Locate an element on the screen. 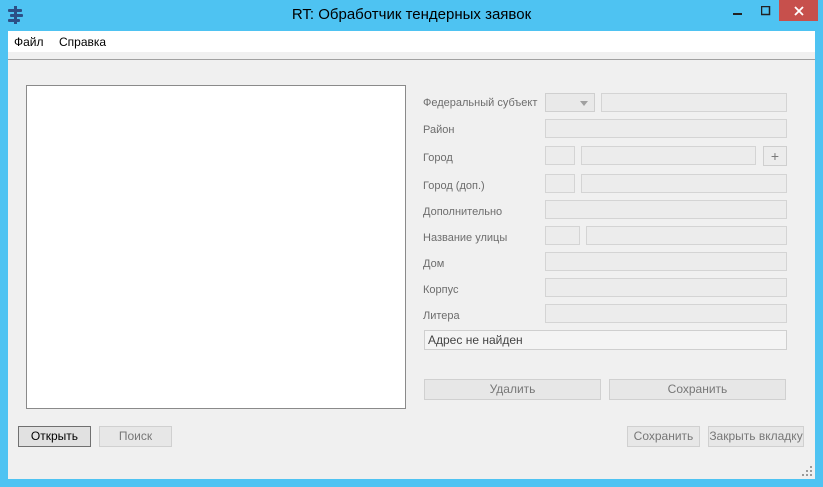  window-title: RT: Обработчик тендерных заявок is located at coordinates (411, 14).